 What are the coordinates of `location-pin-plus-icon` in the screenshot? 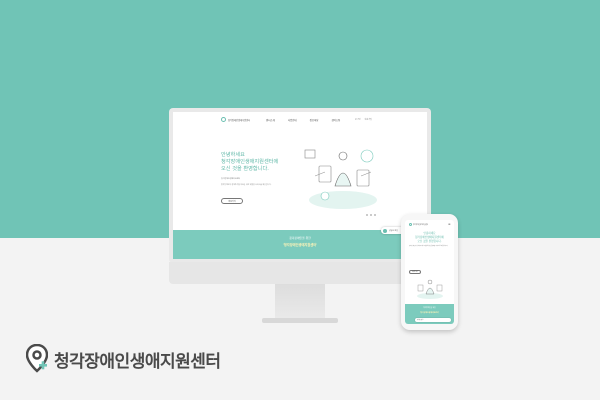 It's located at (37, 358).